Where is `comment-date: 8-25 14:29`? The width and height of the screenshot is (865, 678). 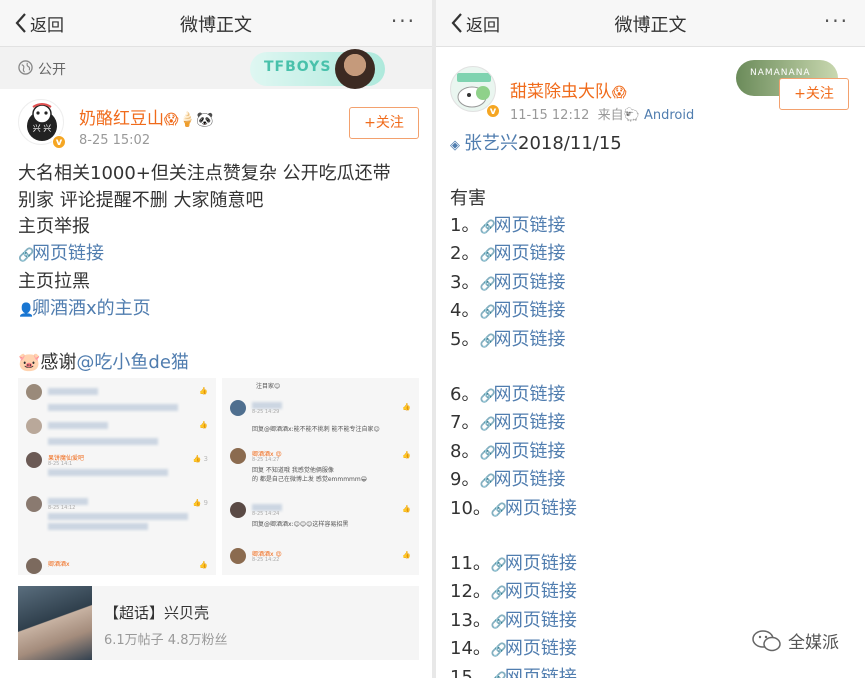
comment-date: 8-25 14:29 is located at coordinates (266, 412).